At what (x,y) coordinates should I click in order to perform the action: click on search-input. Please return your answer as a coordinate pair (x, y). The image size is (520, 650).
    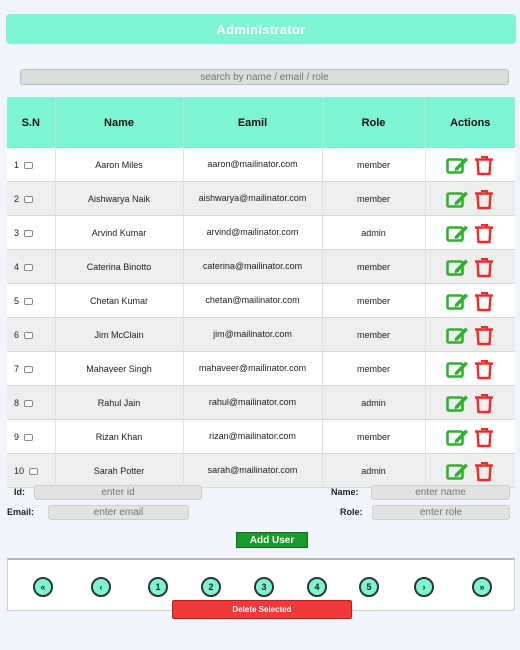
    Looking at the image, I should click on (264, 77).